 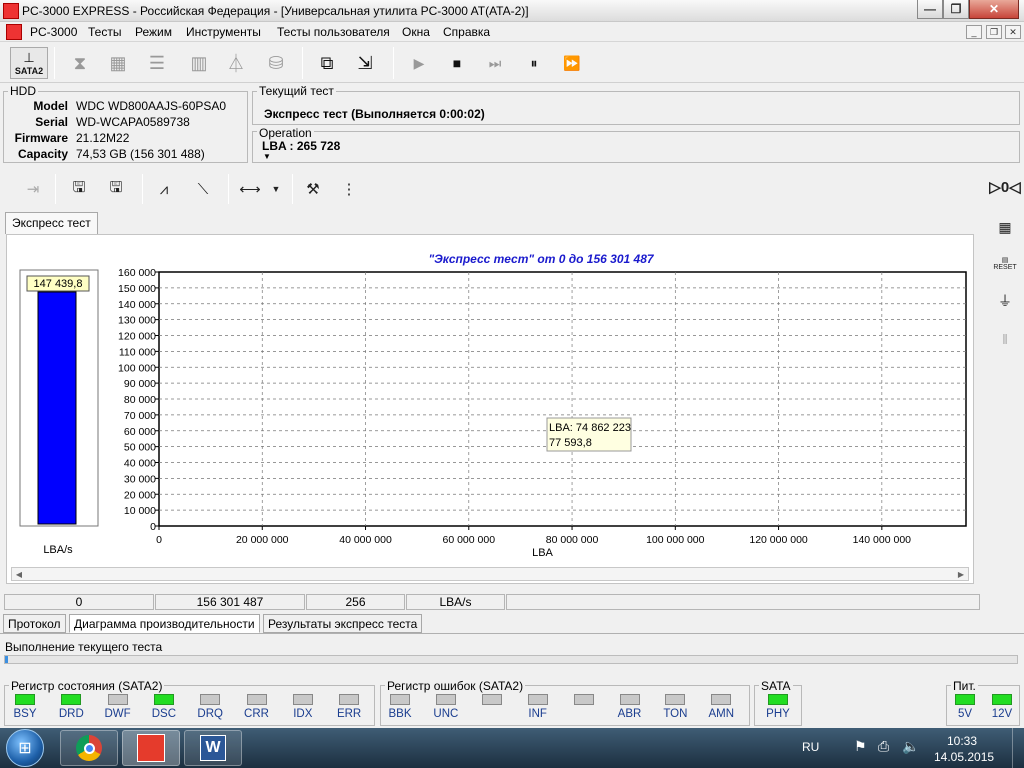 I want to click on menu-help: Справка, so click(x=466, y=32).